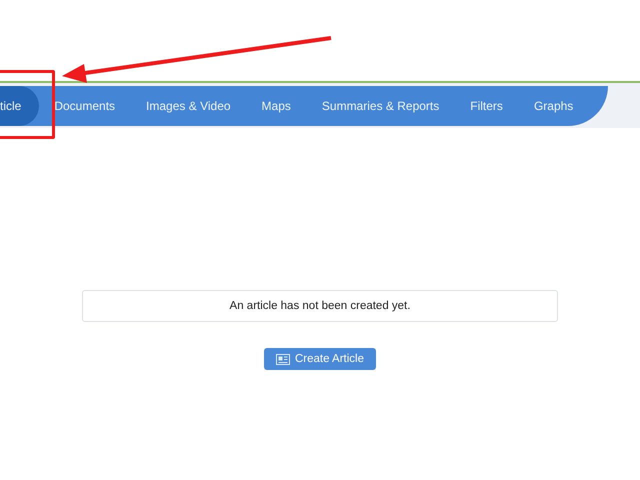 The image size is (640, 480). I want to click on nav-tab: Graphs, so click(553, 106).